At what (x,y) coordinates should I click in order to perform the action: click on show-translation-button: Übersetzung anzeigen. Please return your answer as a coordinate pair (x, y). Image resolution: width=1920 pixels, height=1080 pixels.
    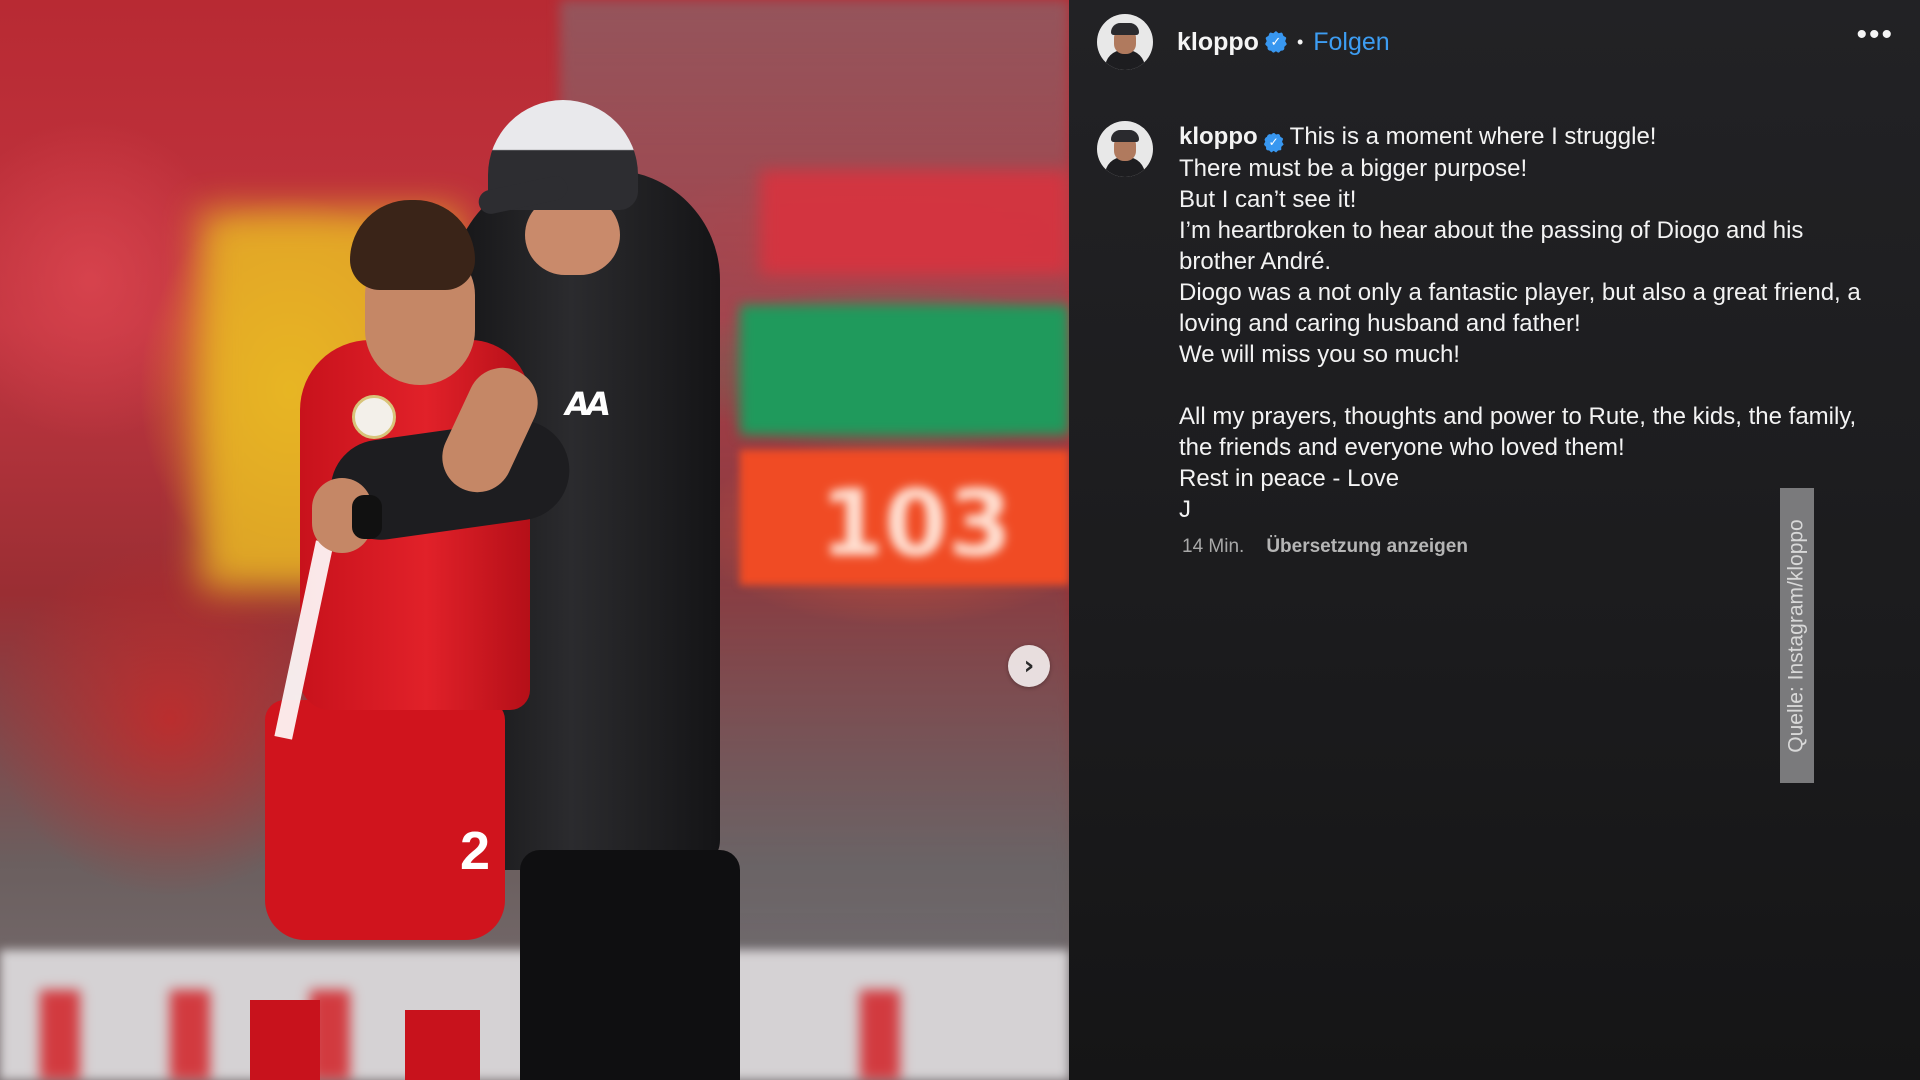
    Looking at the image, I should click on (1367, 547).